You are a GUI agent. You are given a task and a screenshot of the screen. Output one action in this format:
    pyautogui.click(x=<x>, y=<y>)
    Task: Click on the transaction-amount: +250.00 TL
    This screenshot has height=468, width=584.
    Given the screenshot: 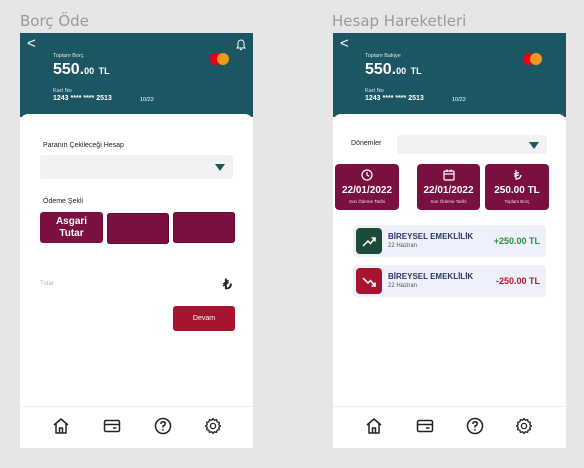 What is the action you would take?
    pyautogui.click(x=516, y=241)
    